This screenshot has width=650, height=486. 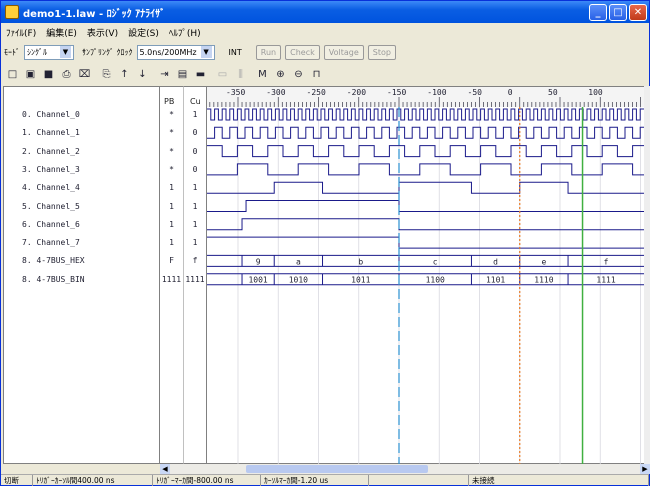 What do you see at coordinates (510, 92) in the screenshot?
I see `ruler-label: 0` at bounding box center [510, 92].